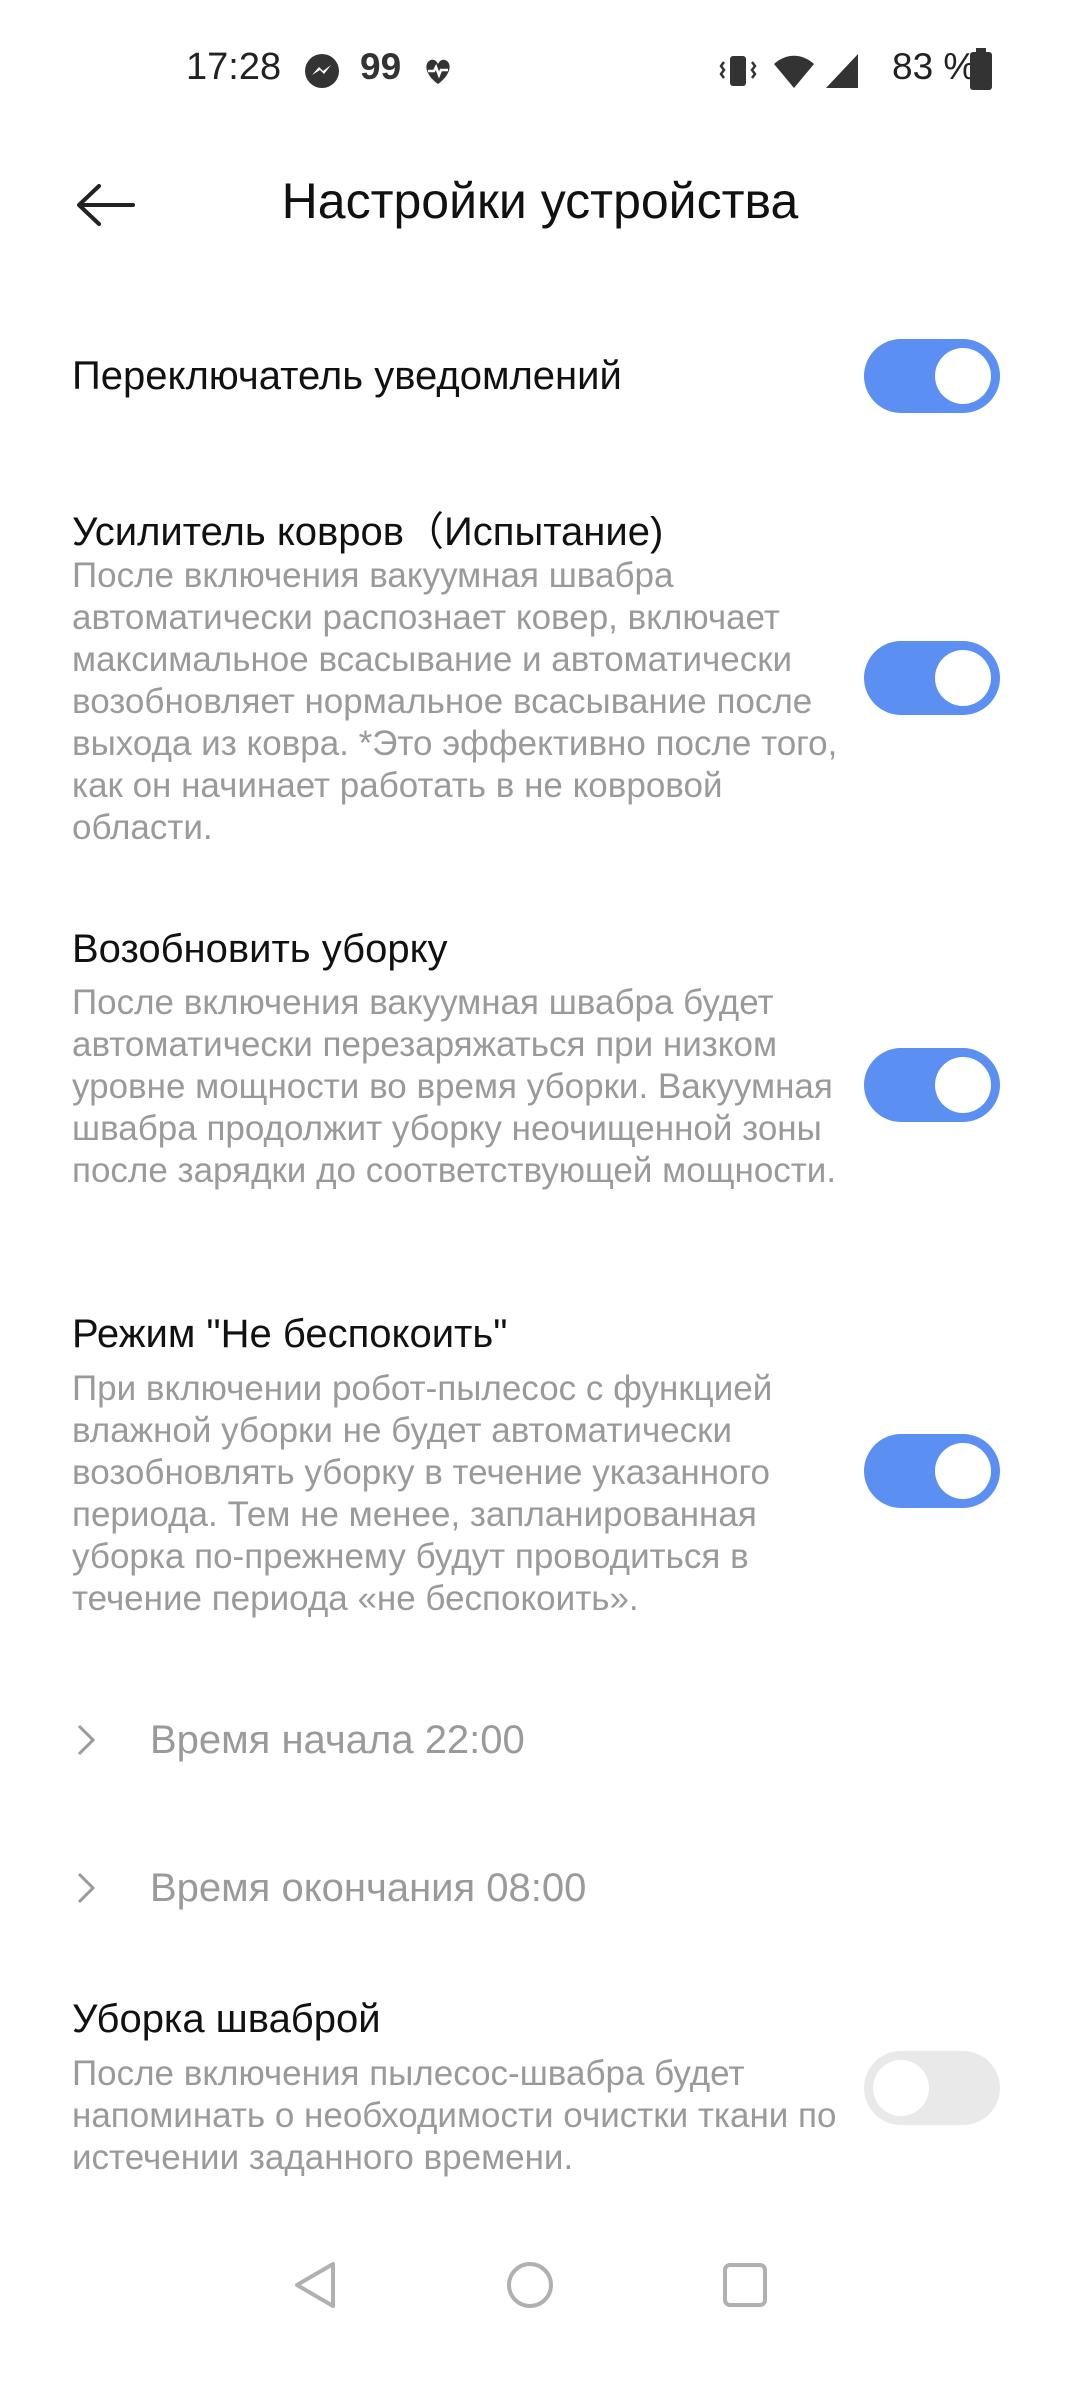  I want to click on dnd-title: Режим "Не беспокоить", so click(290, 1334).